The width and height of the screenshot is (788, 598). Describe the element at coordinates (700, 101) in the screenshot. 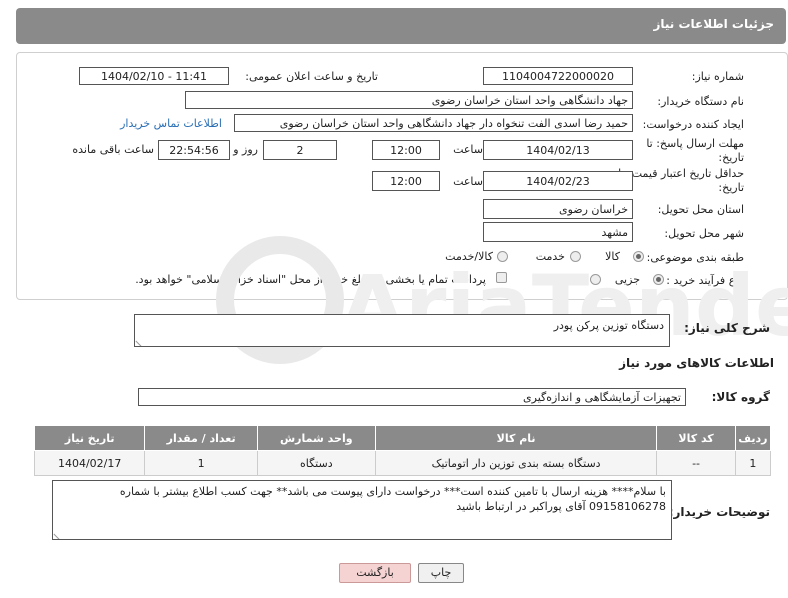

I see `buyer-org-label: نام دستگاه خریدار:` at that location.